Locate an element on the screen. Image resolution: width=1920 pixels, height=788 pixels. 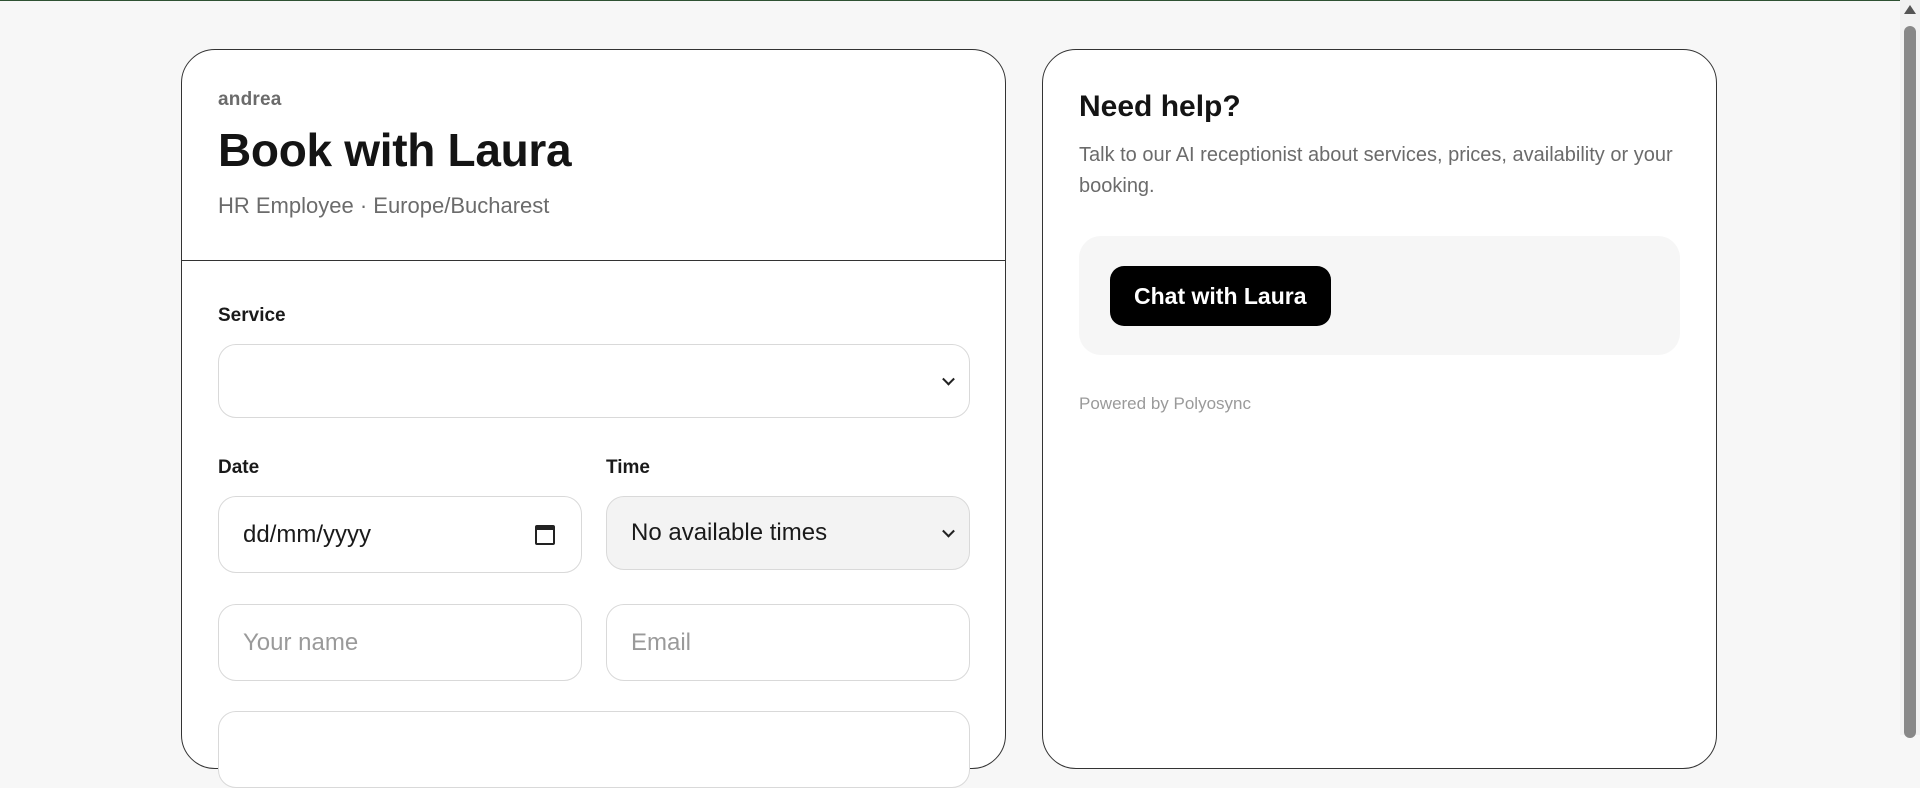
chat-button: Chat with Laura is located at coordinates (1220, 296).